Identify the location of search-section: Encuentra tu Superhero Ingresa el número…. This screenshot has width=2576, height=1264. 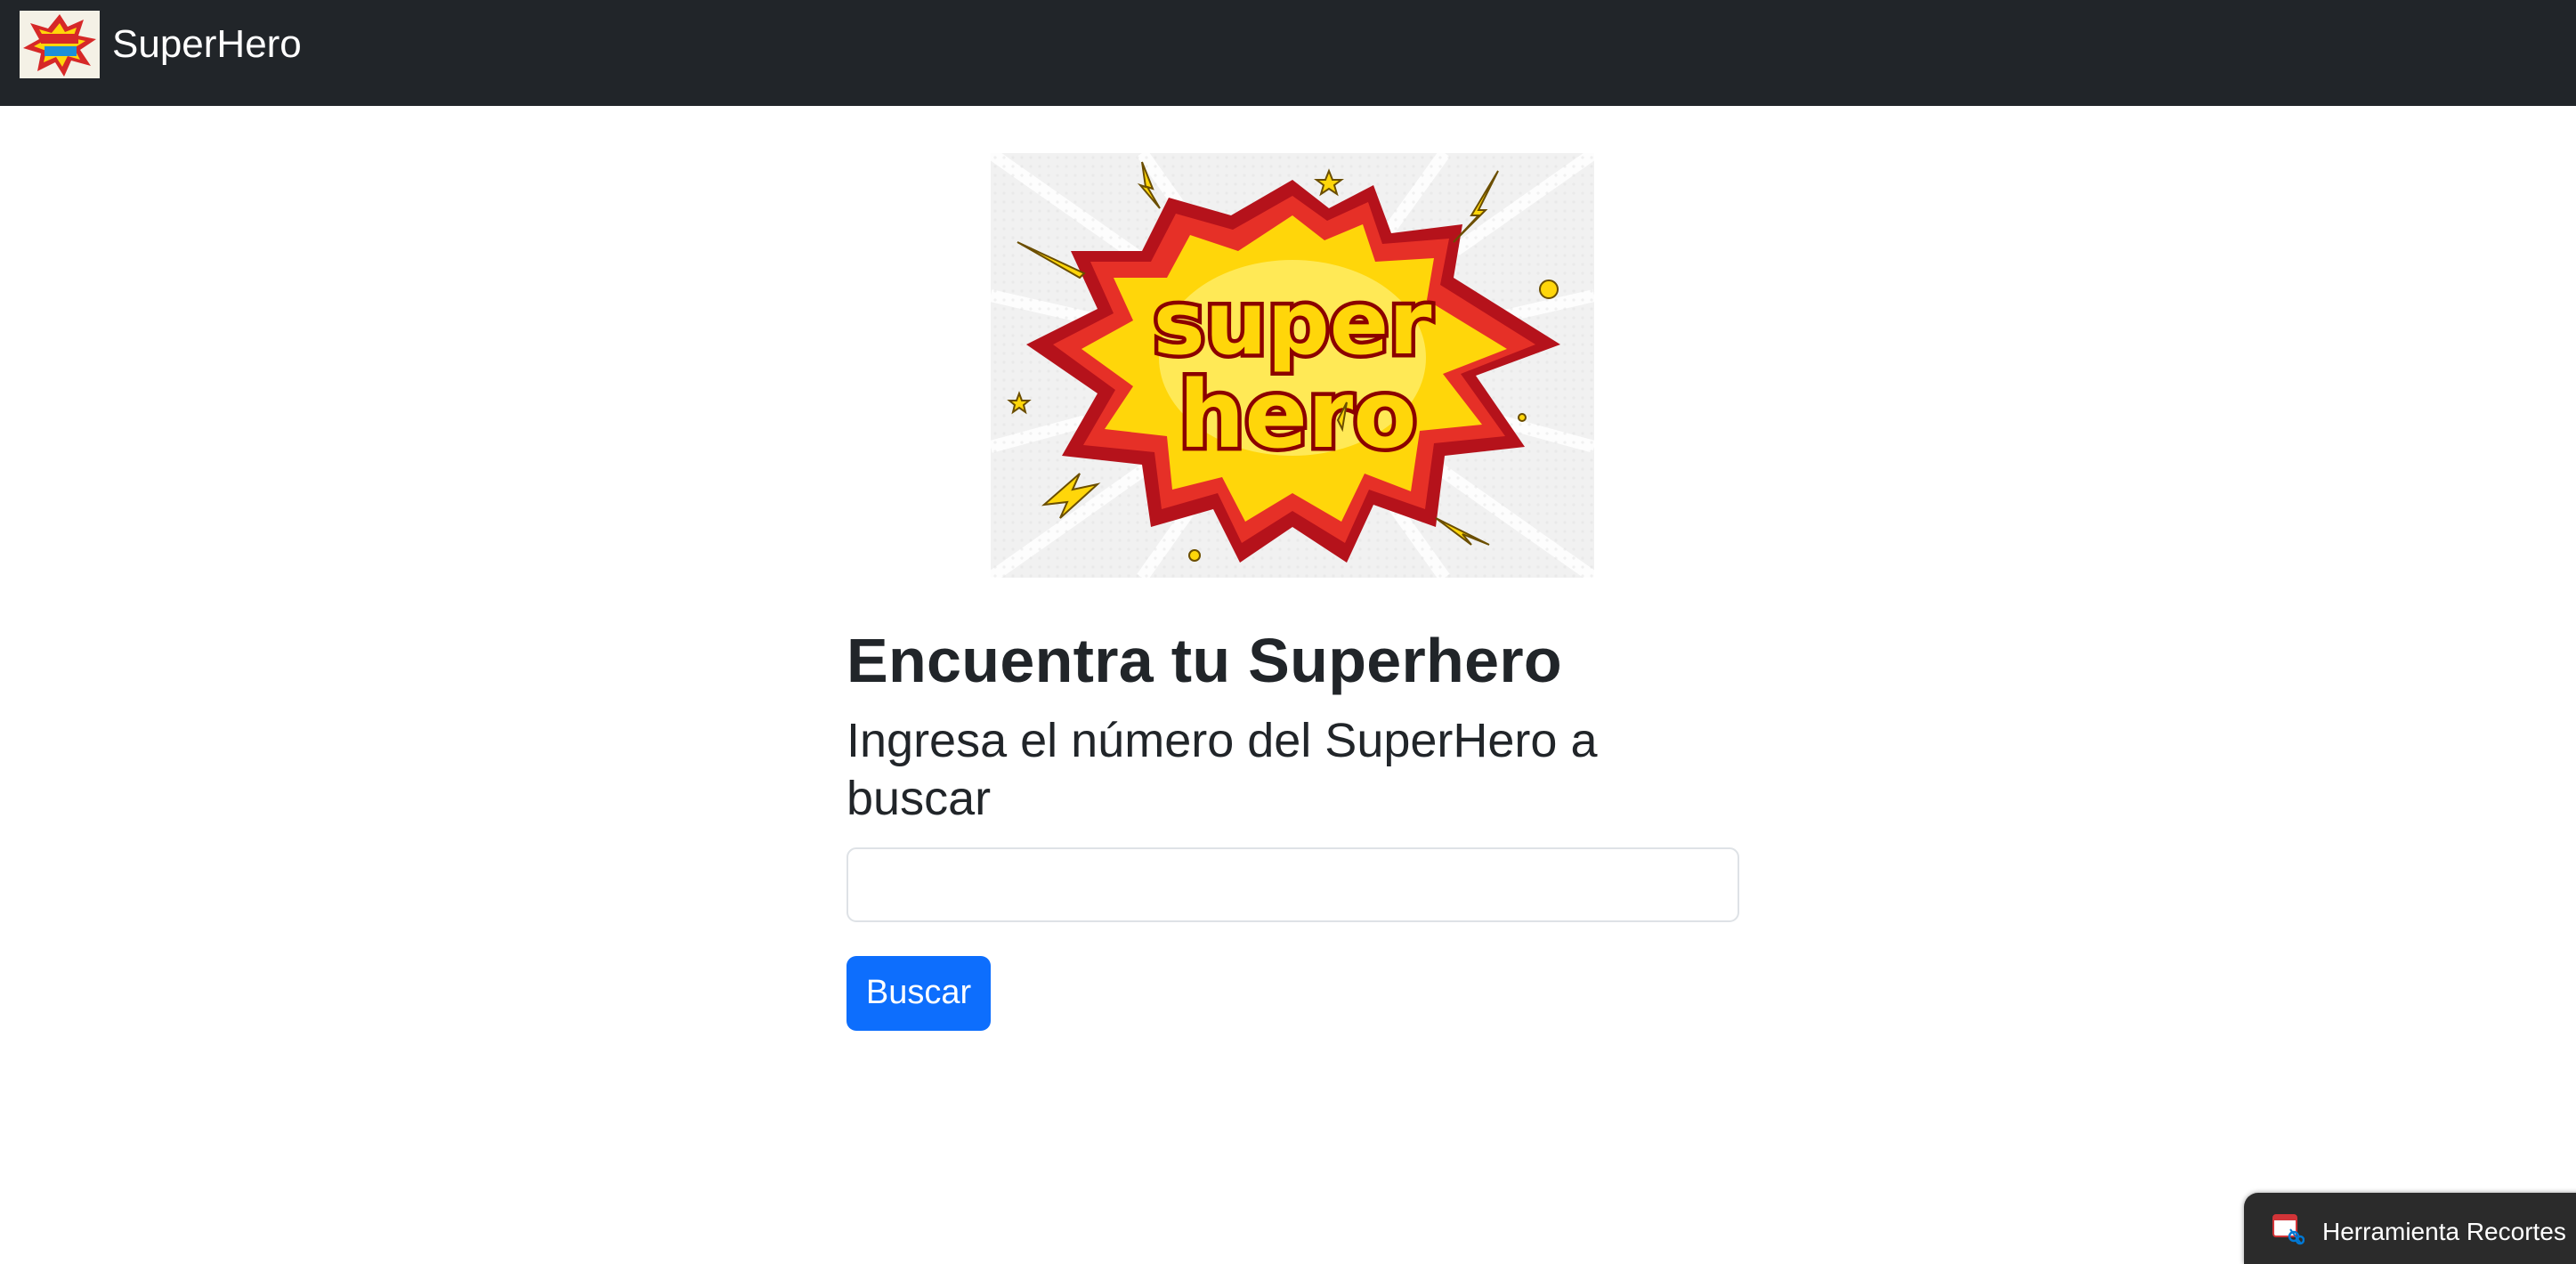
(1293, 827).